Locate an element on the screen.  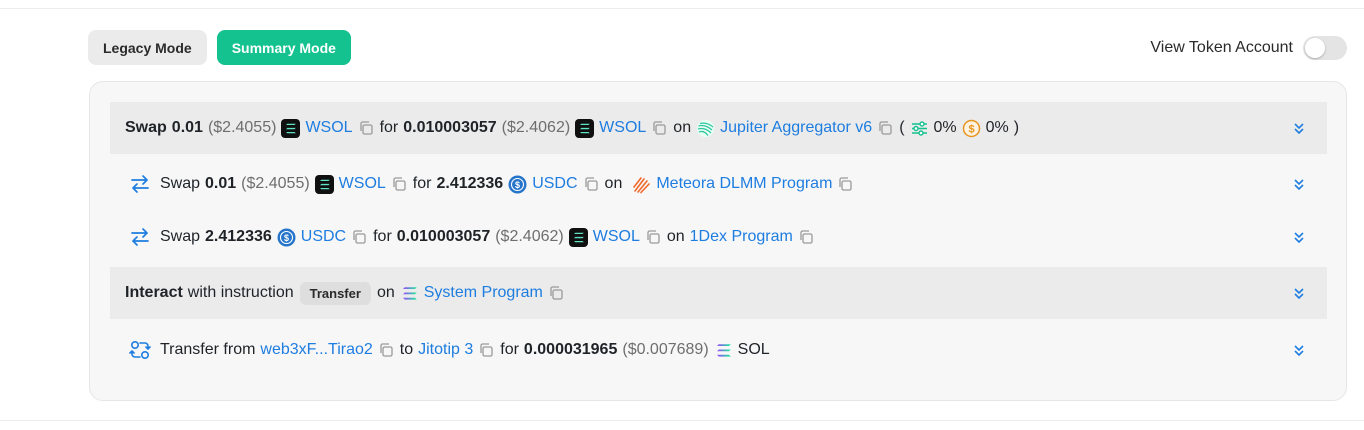
transfer-cycle-icon is located at coordinates (140, 350).